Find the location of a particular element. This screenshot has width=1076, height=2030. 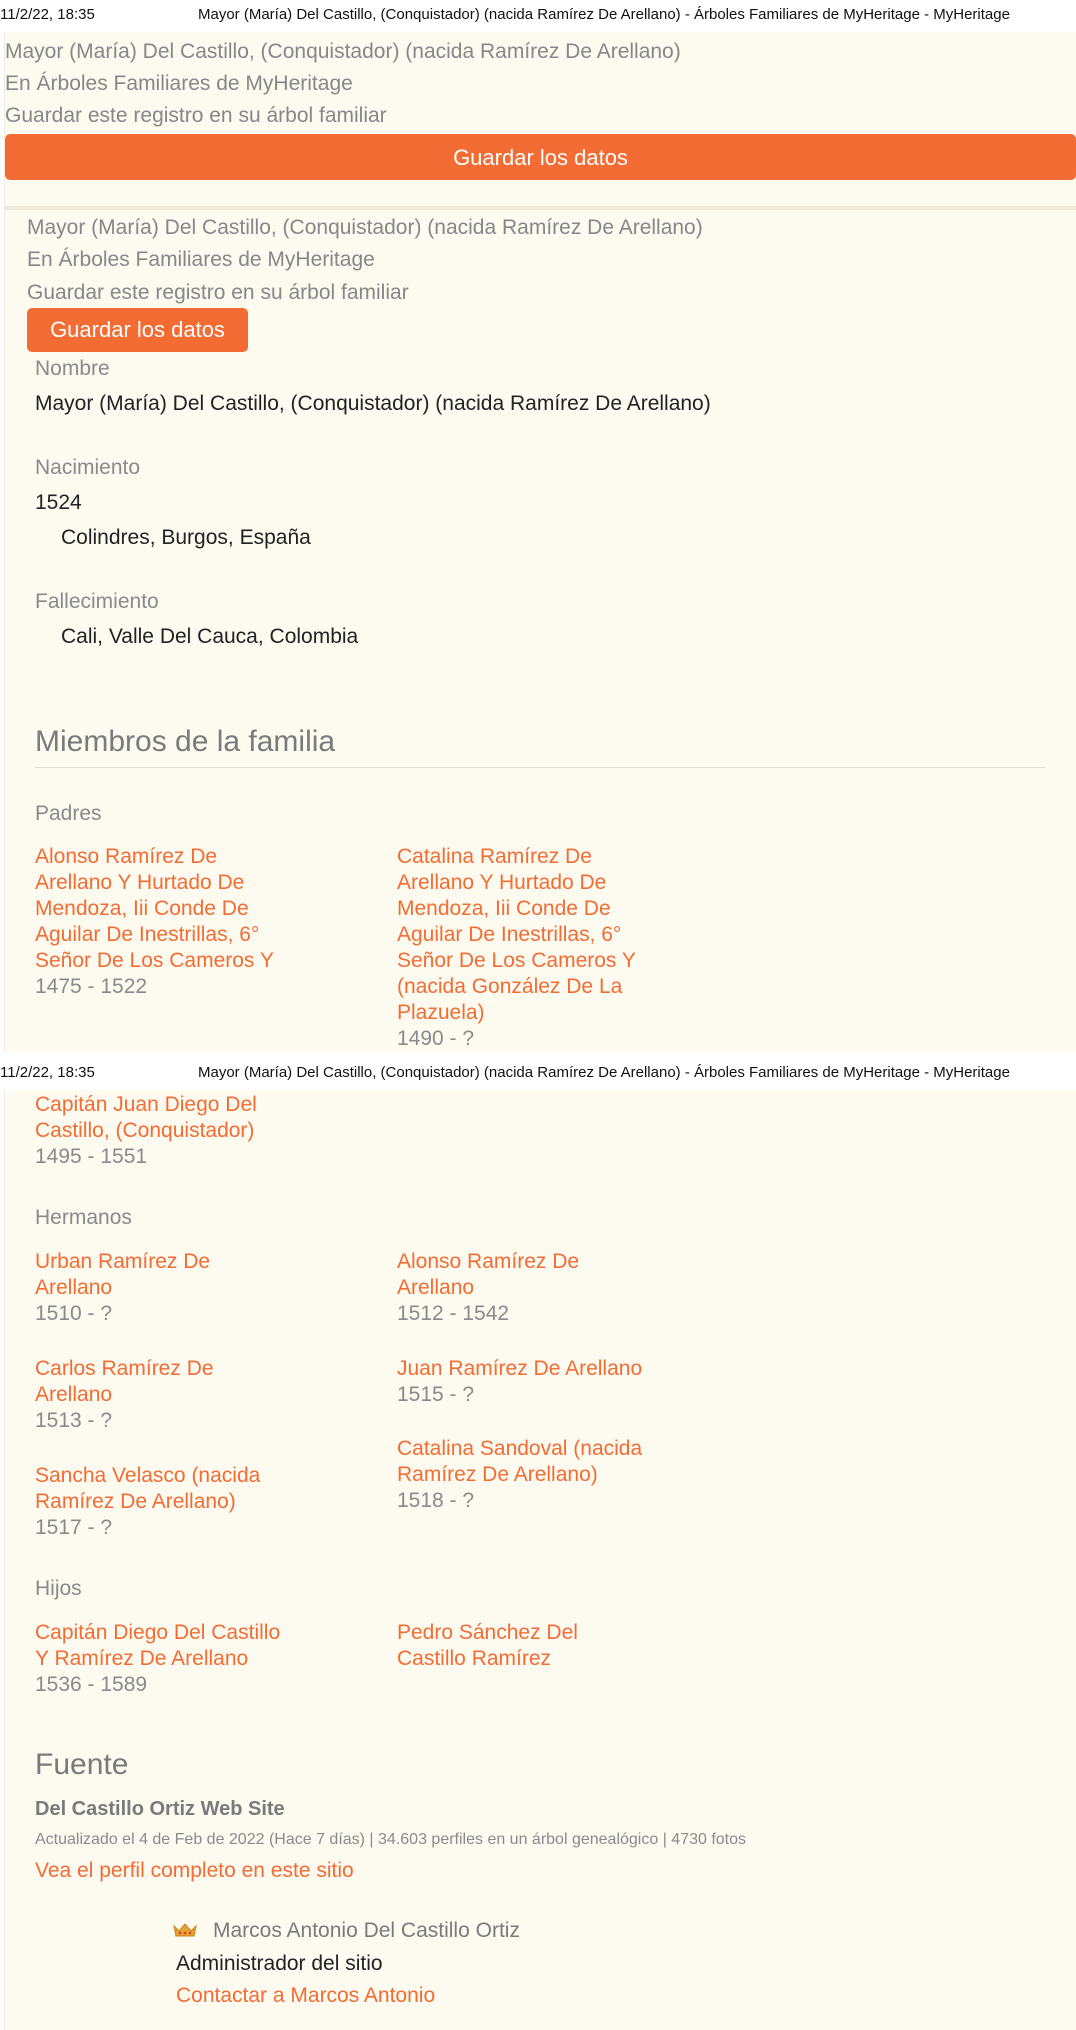

sibling-link: Alonso Ramírez De Arellano is located at coordinates (547, 1275).